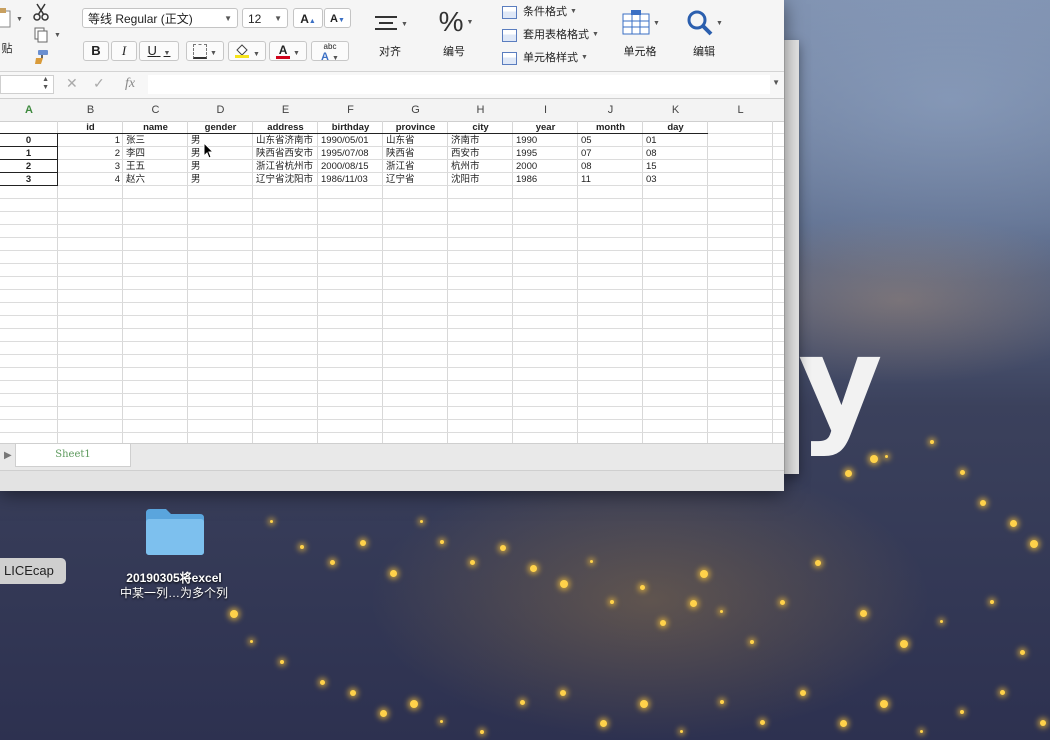 Image resolution: width=1050 pixels, height=740 pixels. Describe the element at coordinates (545, 153) in the screenshot. I see `cell-year: 1995` at that location.